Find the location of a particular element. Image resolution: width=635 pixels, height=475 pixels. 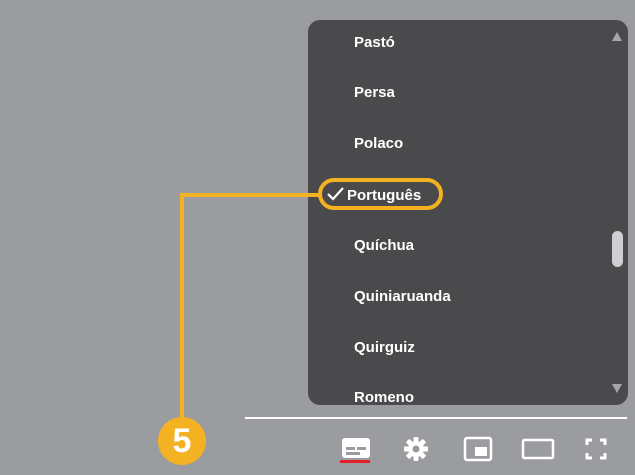

selection-highlight is located at coordinates (380, 194).